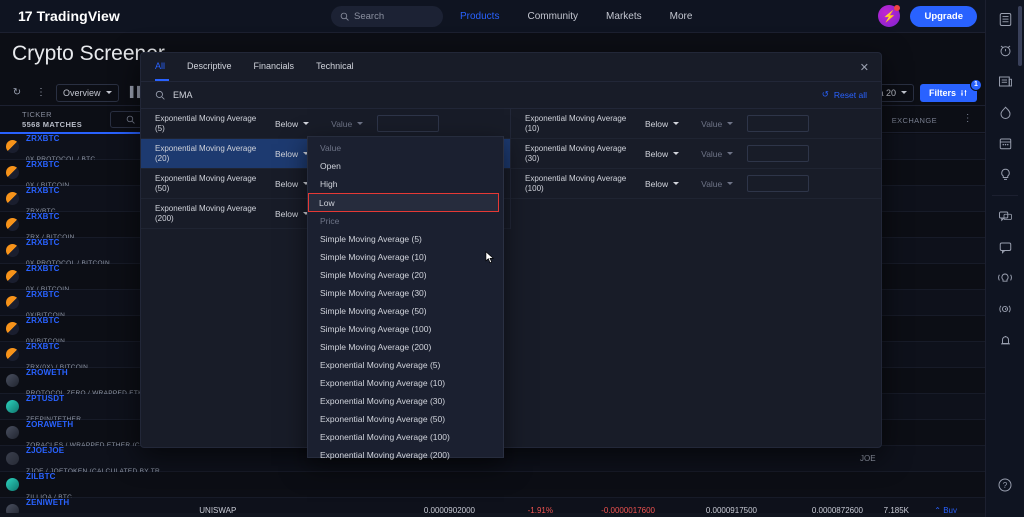 This screenshot has width=1024, height=517. I want to click on calendar-icon, so click(1005, 143).